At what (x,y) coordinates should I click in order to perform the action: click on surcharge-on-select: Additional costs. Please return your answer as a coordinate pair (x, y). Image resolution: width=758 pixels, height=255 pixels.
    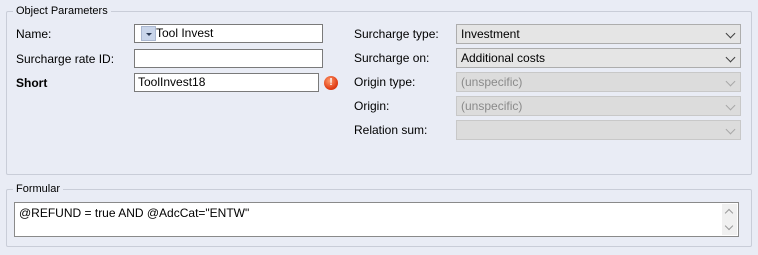
    Looking at the image, I should click on (598, 58).